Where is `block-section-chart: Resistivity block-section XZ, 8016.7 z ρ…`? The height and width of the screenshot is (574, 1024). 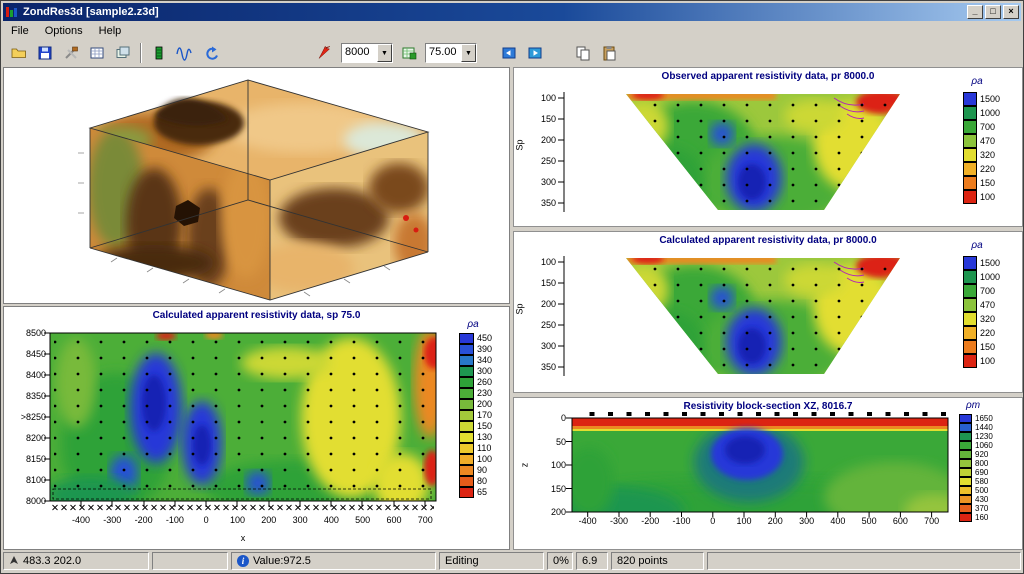
block-section-chart: Resistivity block-section XZ, 8016.7 z ρ… is located at coordinates (768, 473).